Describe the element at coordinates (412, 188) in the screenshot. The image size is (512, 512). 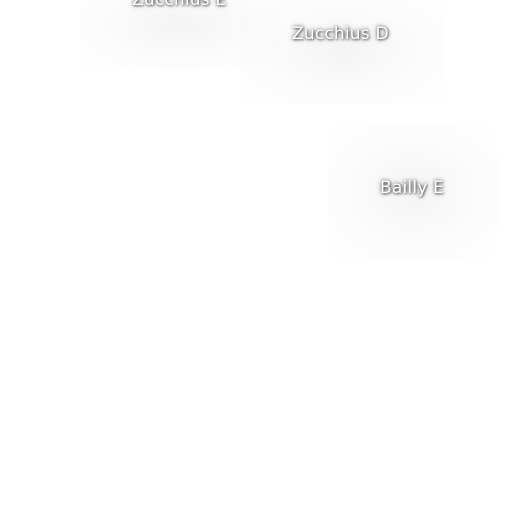
I see `crater-label-bailly-e: Bailly E` at that location.